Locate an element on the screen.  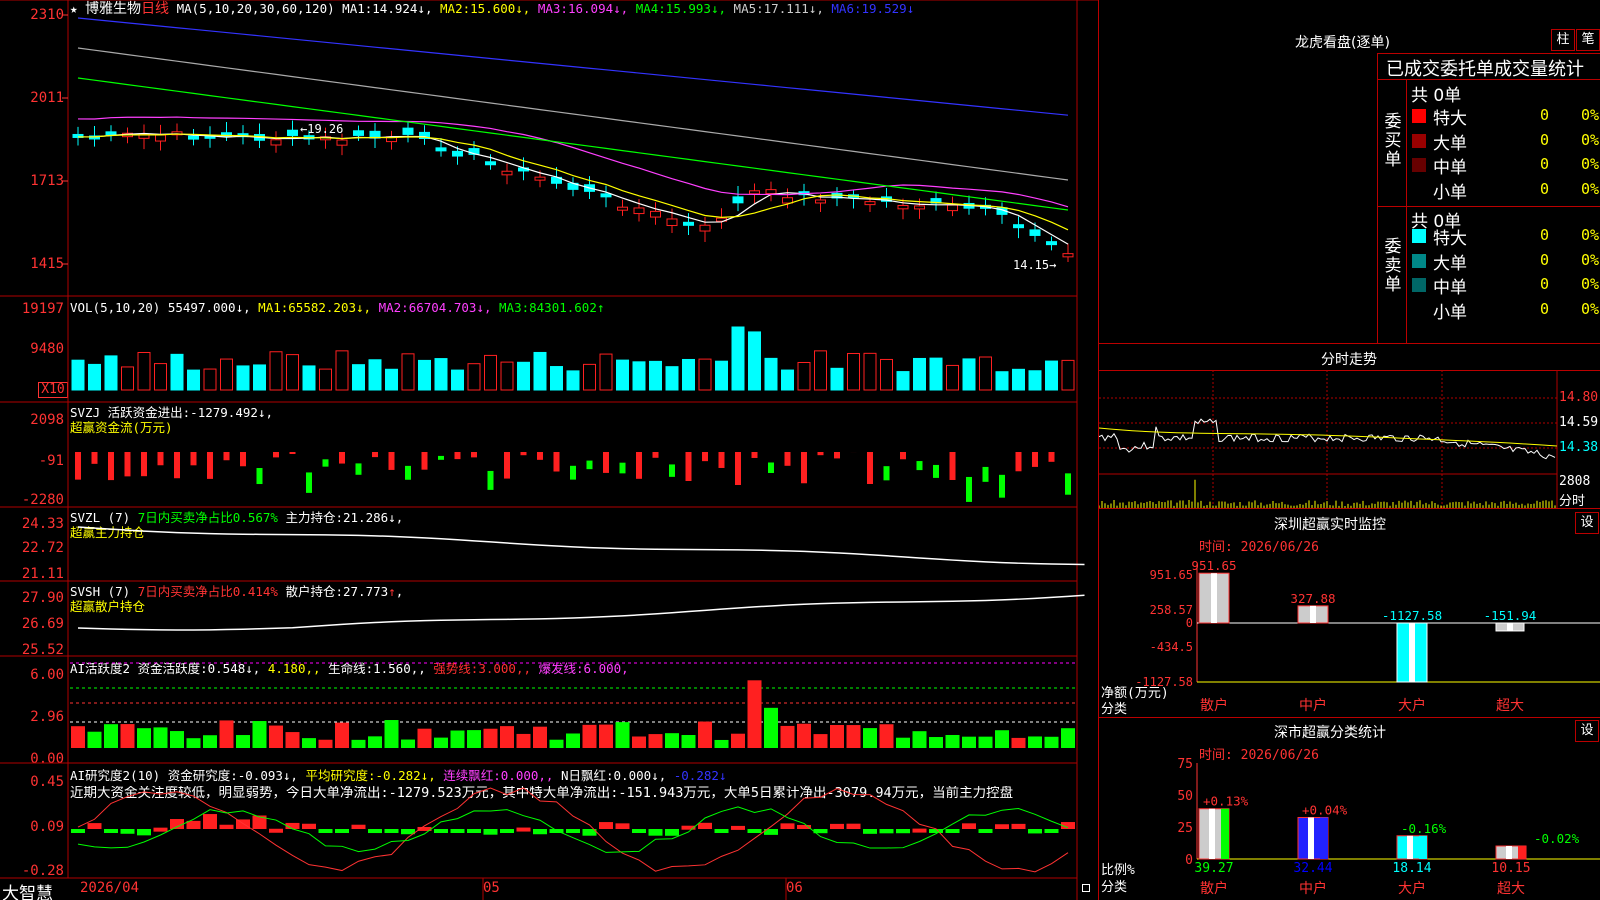
svzj-title: SVZJ is located at coordinates (85, 412).